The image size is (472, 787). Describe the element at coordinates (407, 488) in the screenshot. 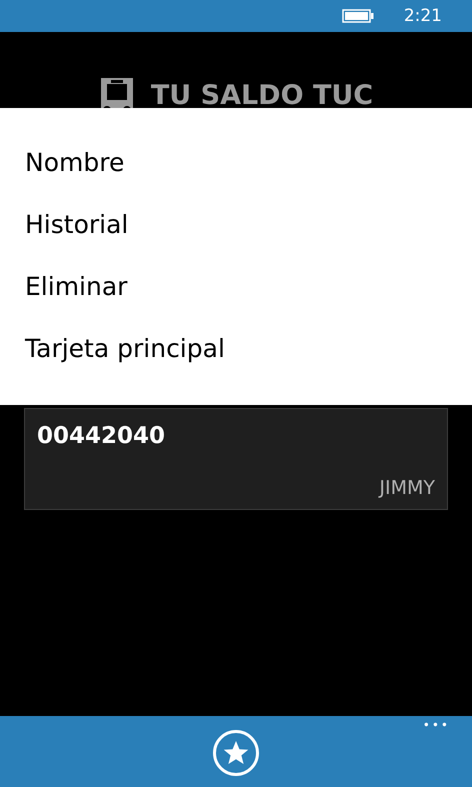

I see `card-name: JIMMY` at that location.